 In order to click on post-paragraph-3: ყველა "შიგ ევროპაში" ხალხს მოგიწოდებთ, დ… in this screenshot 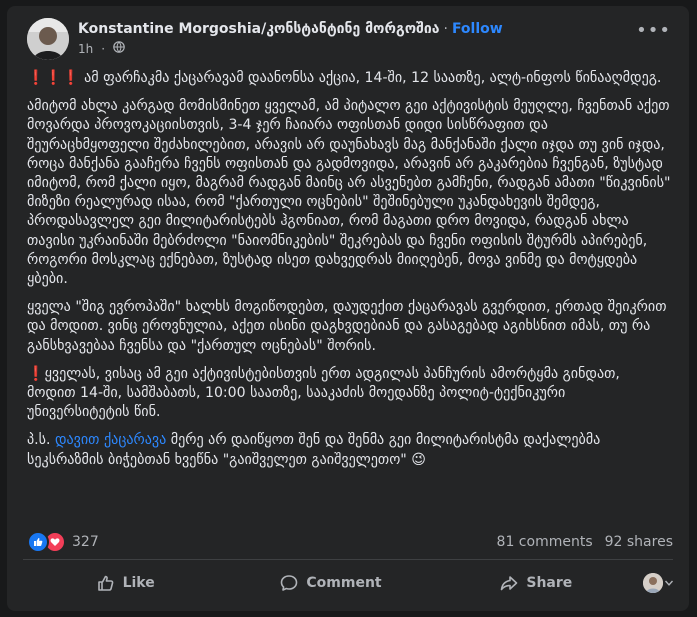, I will do `click(349, 327)`.